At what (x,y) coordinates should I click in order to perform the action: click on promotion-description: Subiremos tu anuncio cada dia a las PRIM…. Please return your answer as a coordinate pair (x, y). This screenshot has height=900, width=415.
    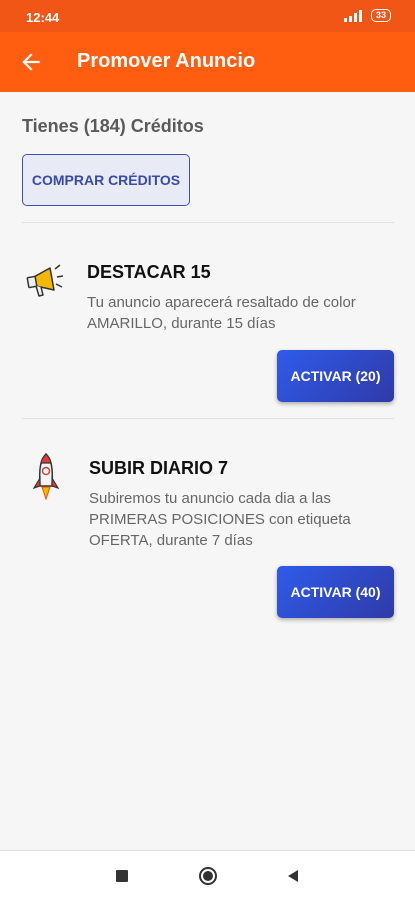
    Looking at the image, I should click on (220, 519).